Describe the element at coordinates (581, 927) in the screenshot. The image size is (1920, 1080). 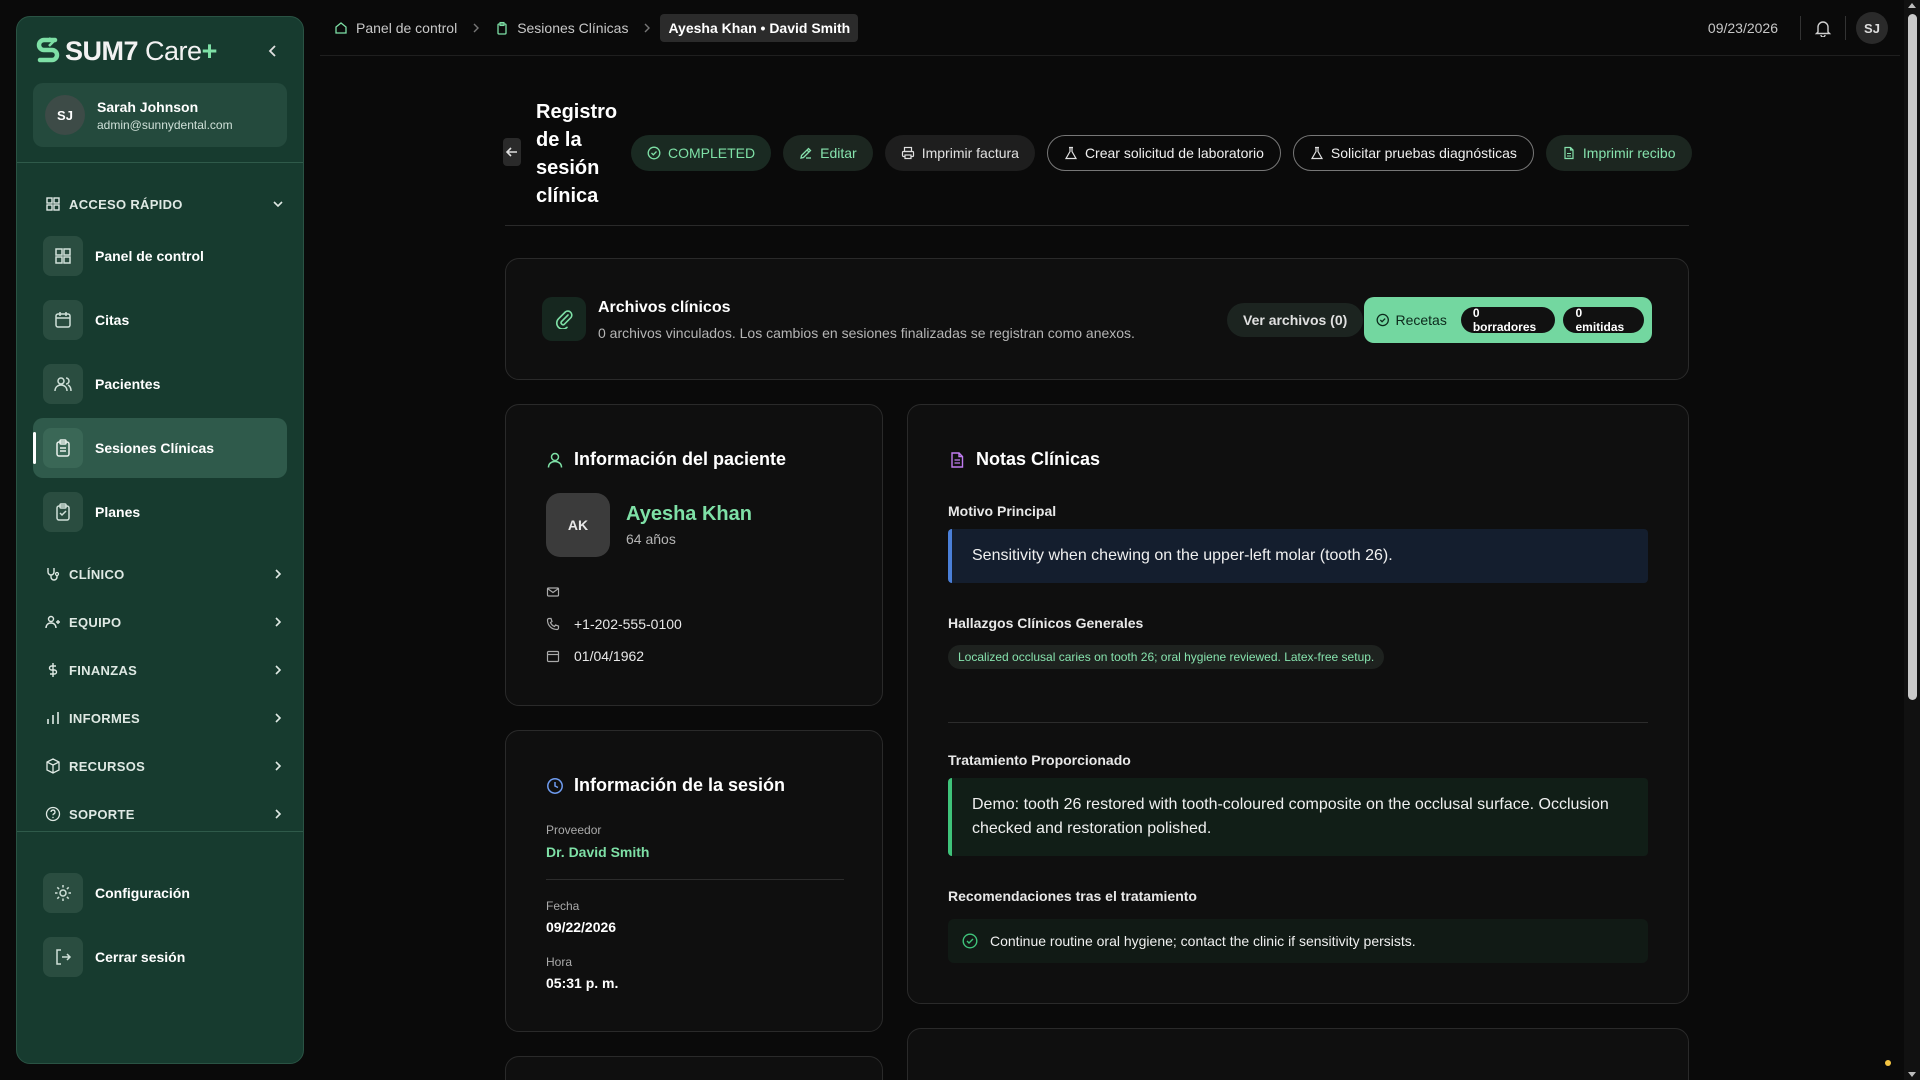
I see `session-date: 09/22/2026` at that location.